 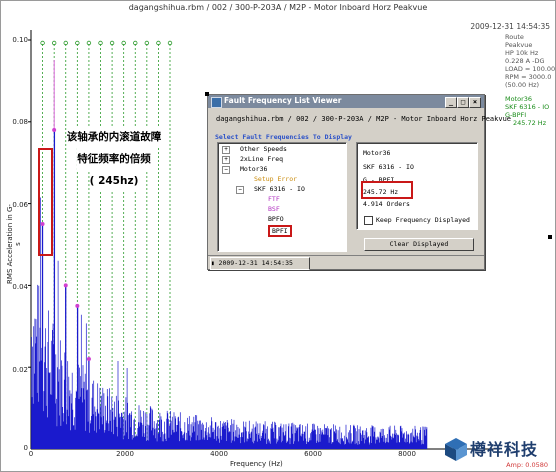 What do you see at coordinates (20, 122) in the screenshot?
I see `y-tick: 0.08` at bounding box center [20, 122].